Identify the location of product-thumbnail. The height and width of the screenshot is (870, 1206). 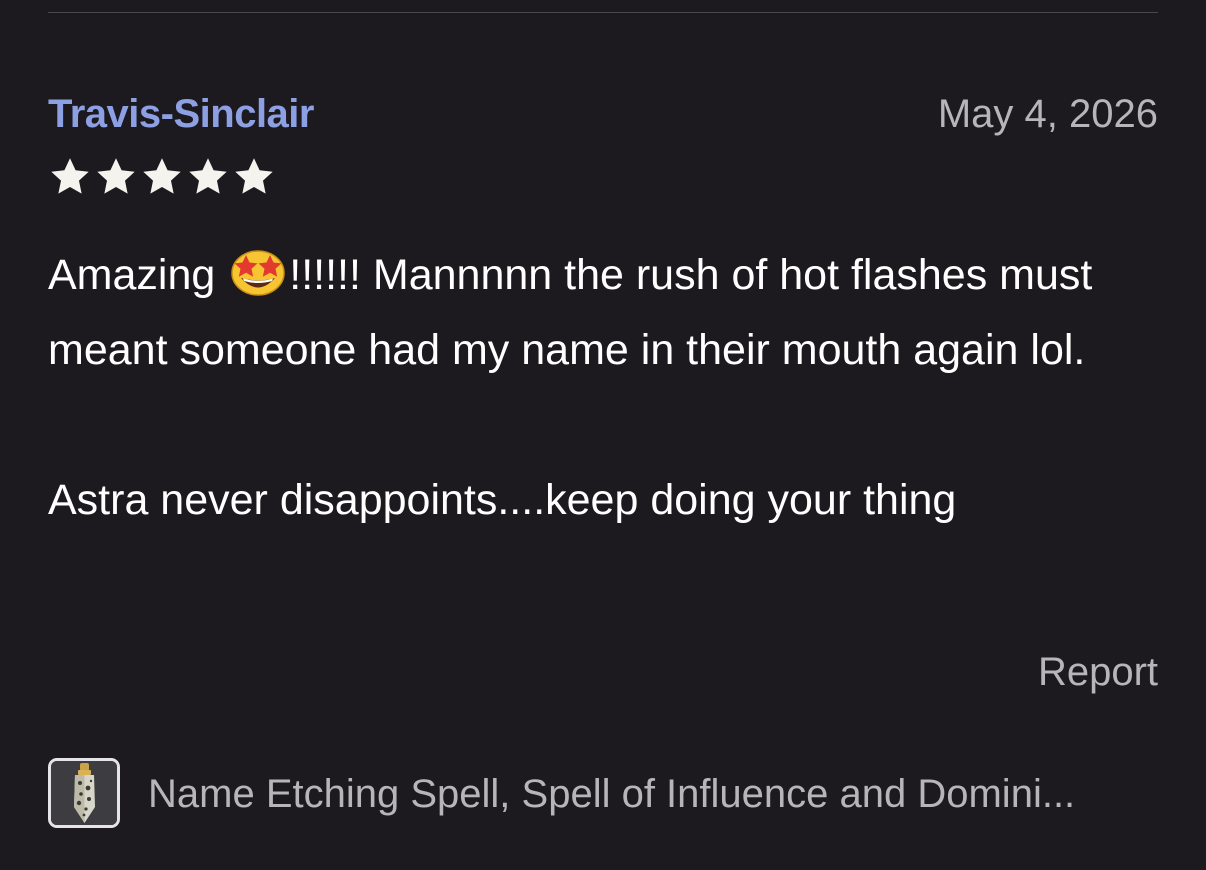
(84, 793).